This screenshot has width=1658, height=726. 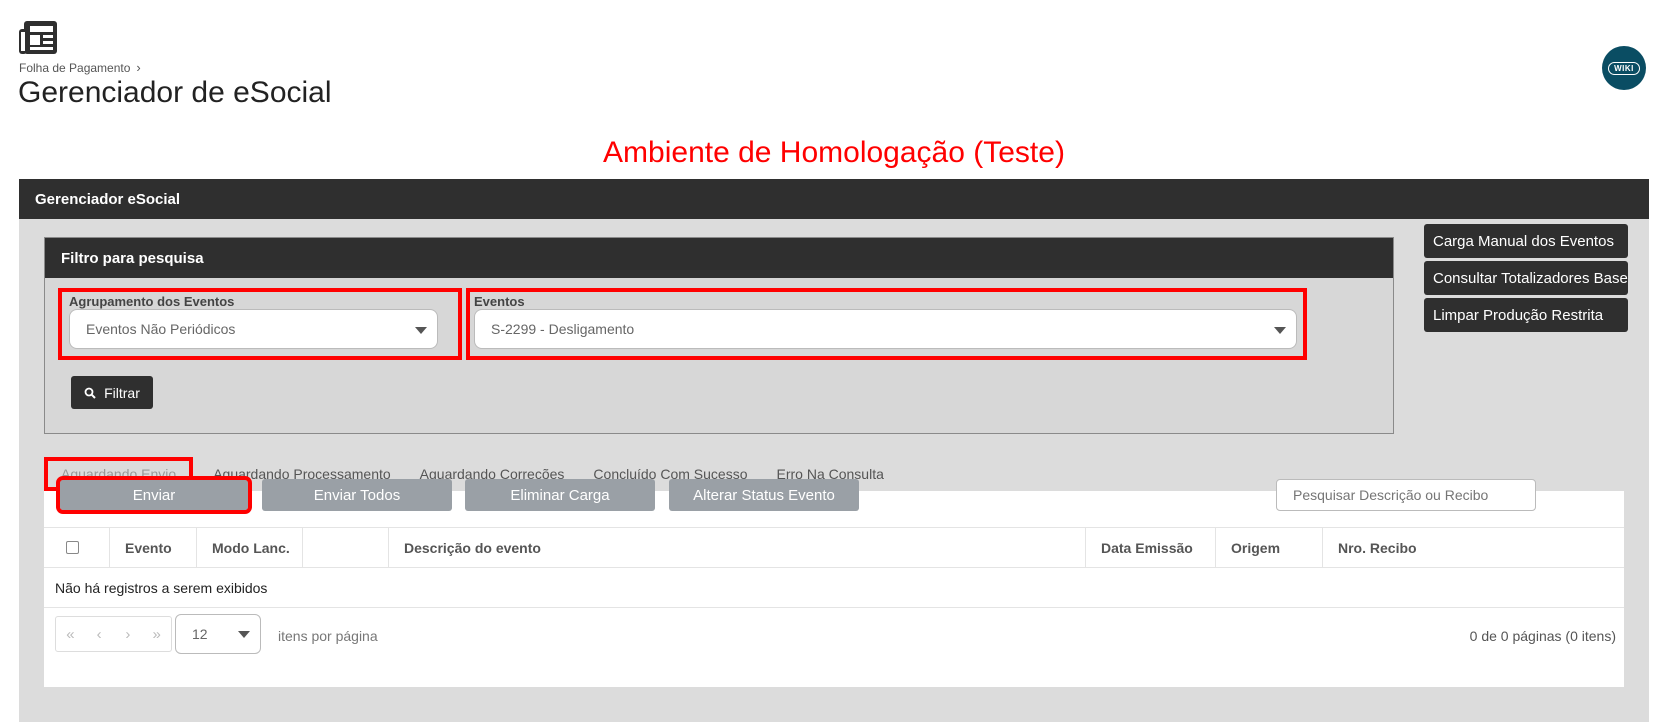 What do you see at coordinates (737, 547) in the screenshot?
I see `column-description: Descrição do evento` at bounding box center [737, 547].